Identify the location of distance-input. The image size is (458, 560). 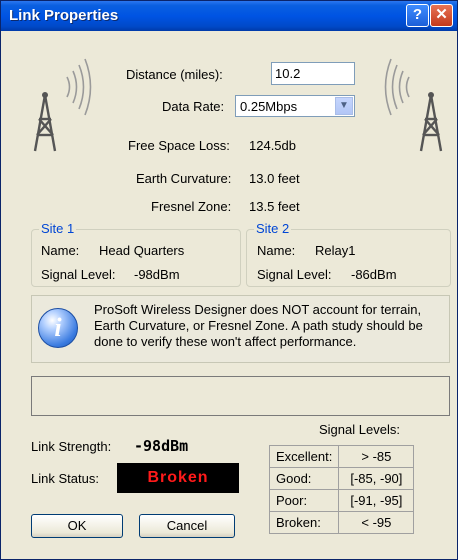
(313, 73).